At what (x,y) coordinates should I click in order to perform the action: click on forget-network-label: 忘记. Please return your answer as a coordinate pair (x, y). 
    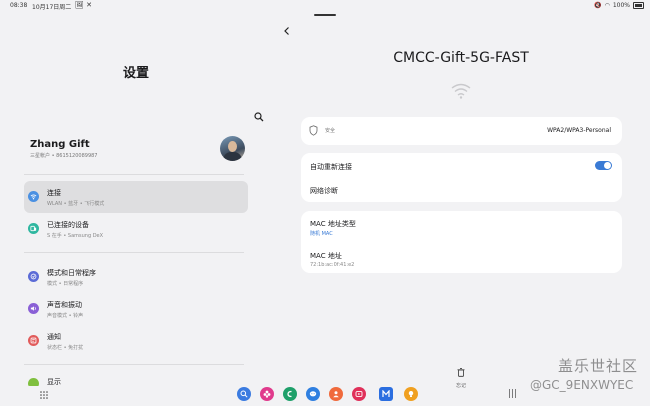
    Looking at the image, I should click on (460, 386).